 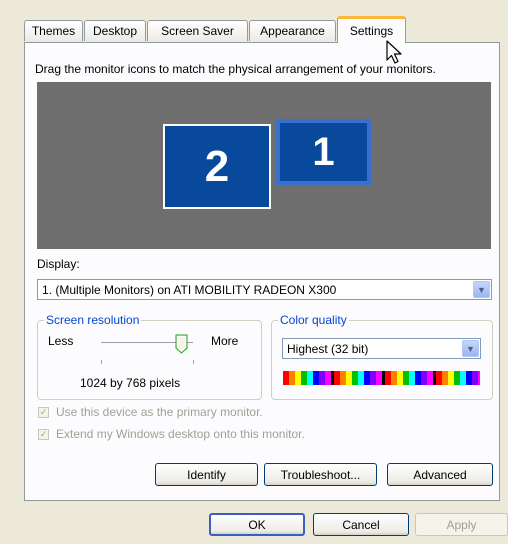 I want to click on mouse-cursor-icon, so click(x=395, y=53).